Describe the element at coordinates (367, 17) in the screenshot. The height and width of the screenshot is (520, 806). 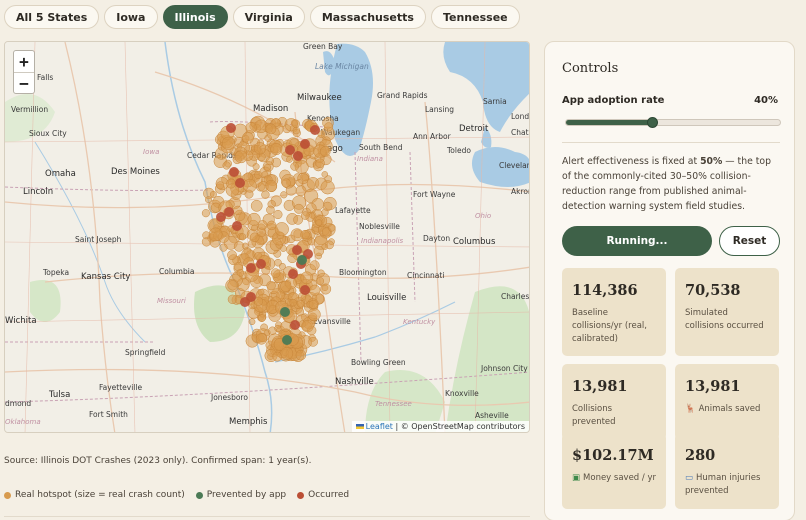
I see `tab-massachusetts: Massachusetts` at that location.